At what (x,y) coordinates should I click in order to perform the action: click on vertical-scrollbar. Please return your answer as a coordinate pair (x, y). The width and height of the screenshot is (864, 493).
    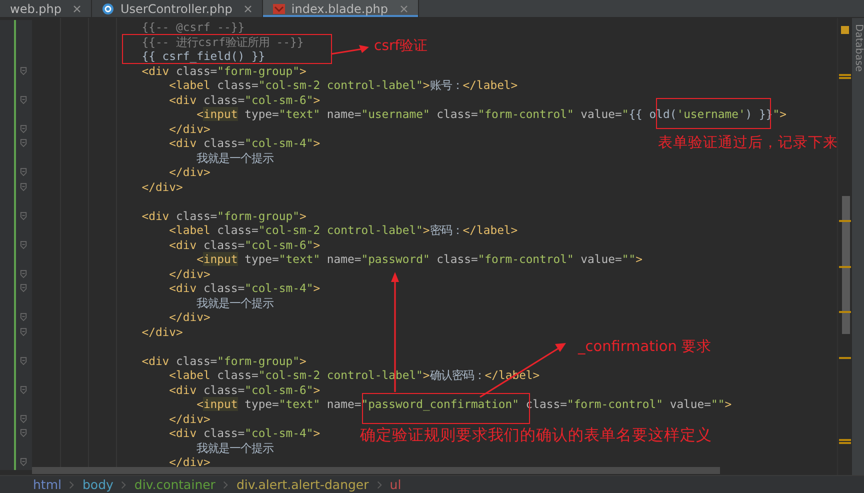
    Looking at the image, I should click on (844, 246).